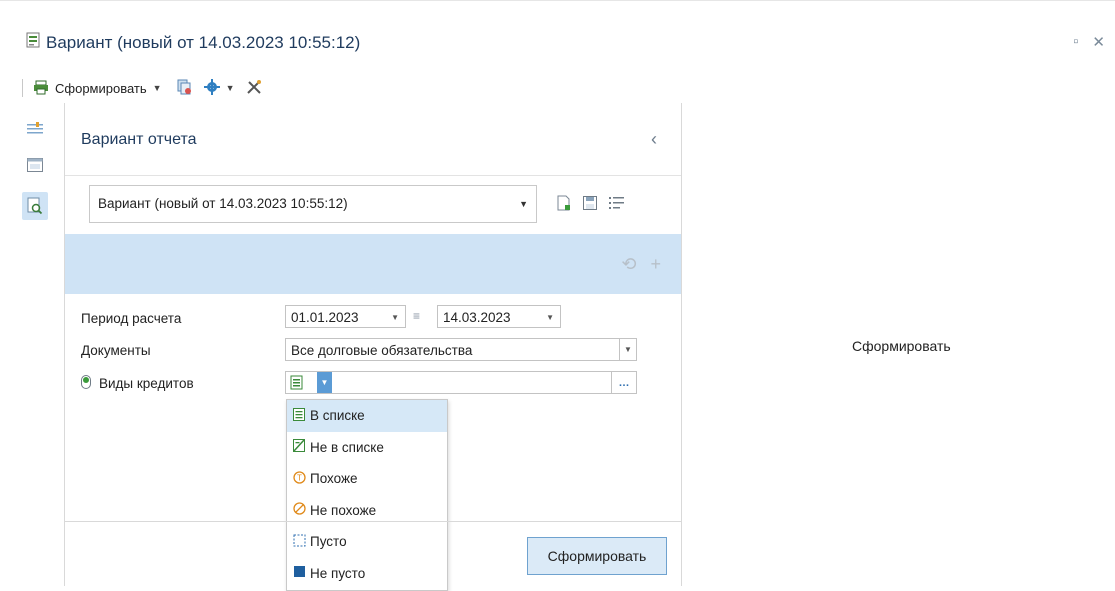 The width and height of the screenshot is (1115, 591). Describe the element at coordinates (343, 510) in the screenshot. I see `dropdown-item-label: Не похоже` at that location.